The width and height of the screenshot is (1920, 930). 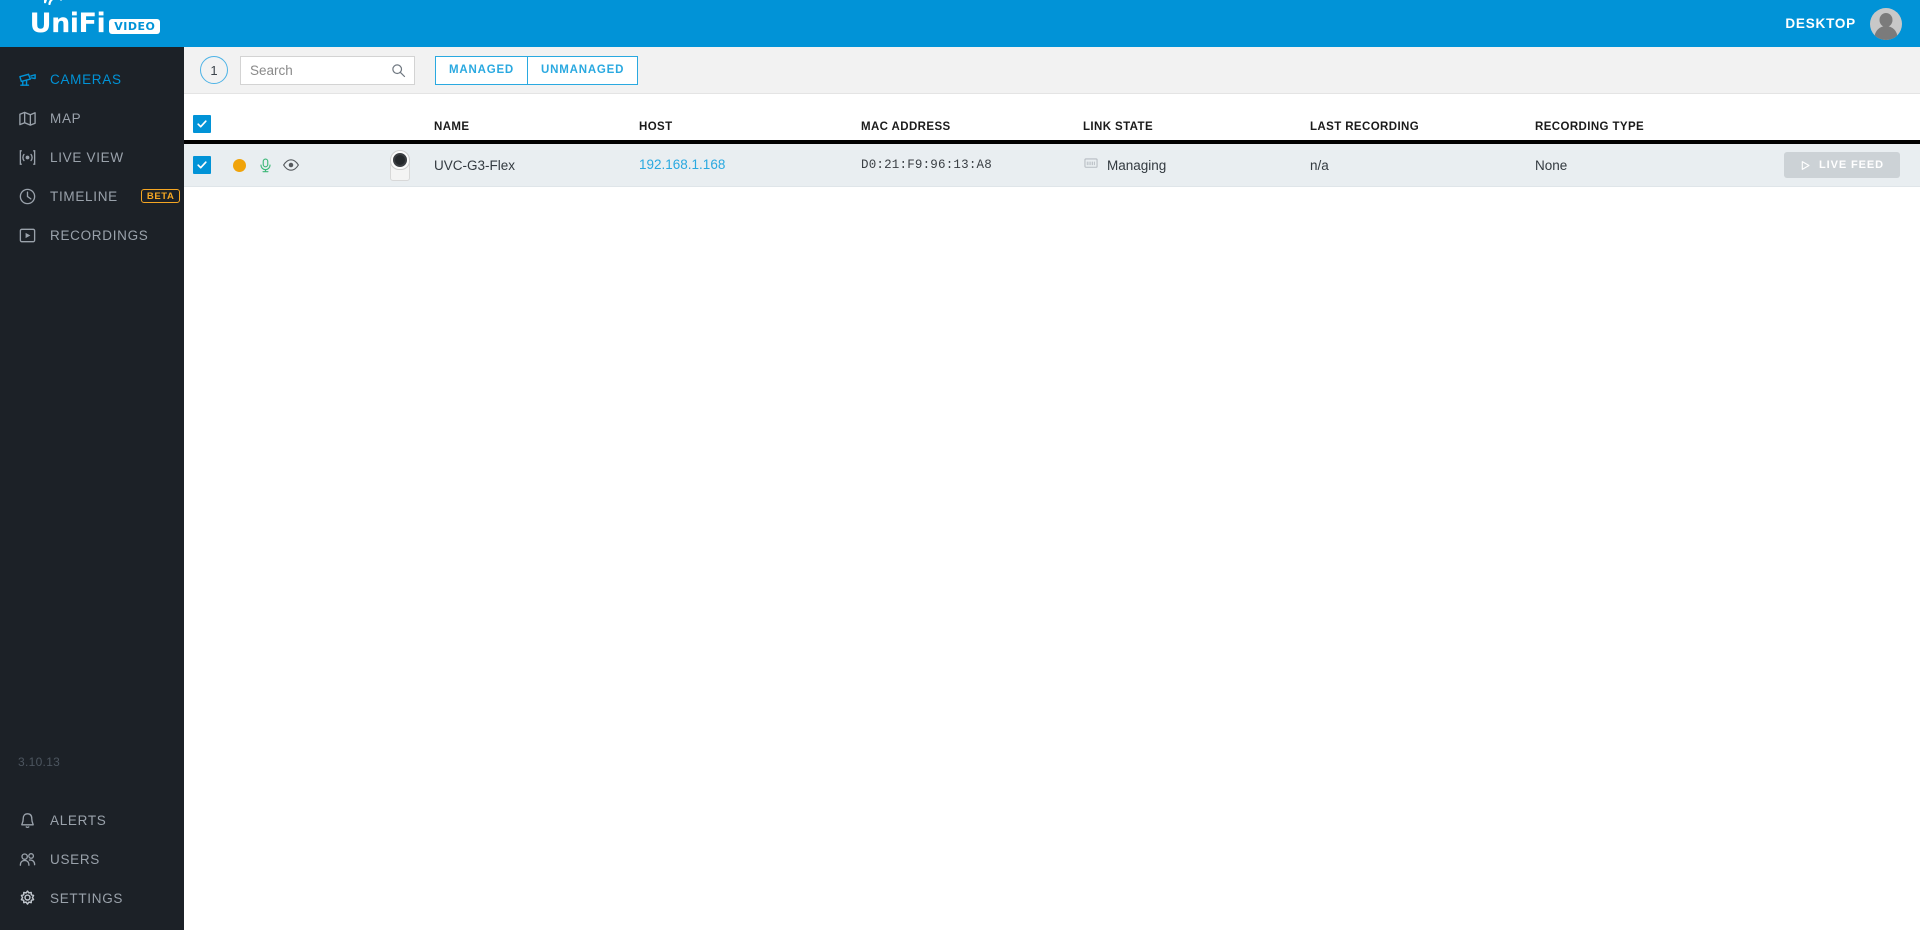 I want to click on sidebar-item-alerts: ALERTS, so click(x=92, y=820).